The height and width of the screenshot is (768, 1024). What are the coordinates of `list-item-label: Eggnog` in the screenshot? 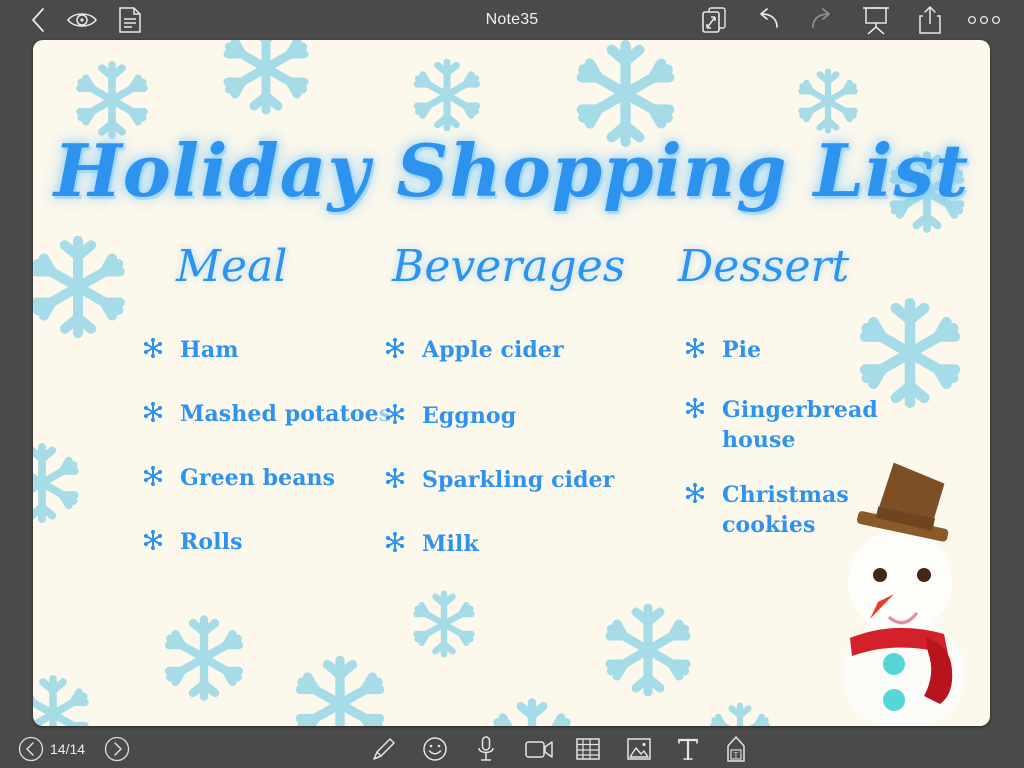 It's located at (469, 416).